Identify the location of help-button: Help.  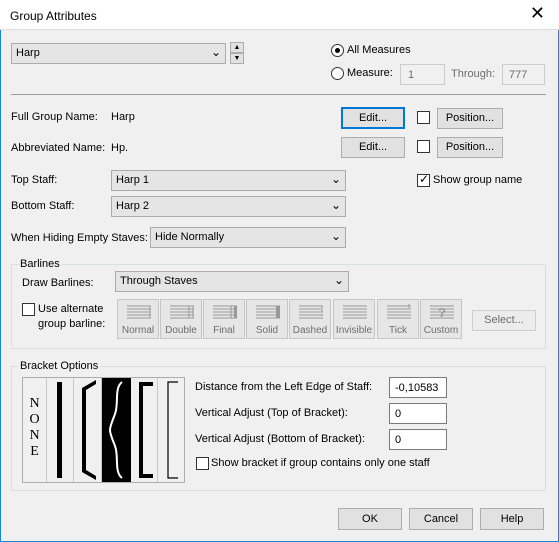
(512, 519).